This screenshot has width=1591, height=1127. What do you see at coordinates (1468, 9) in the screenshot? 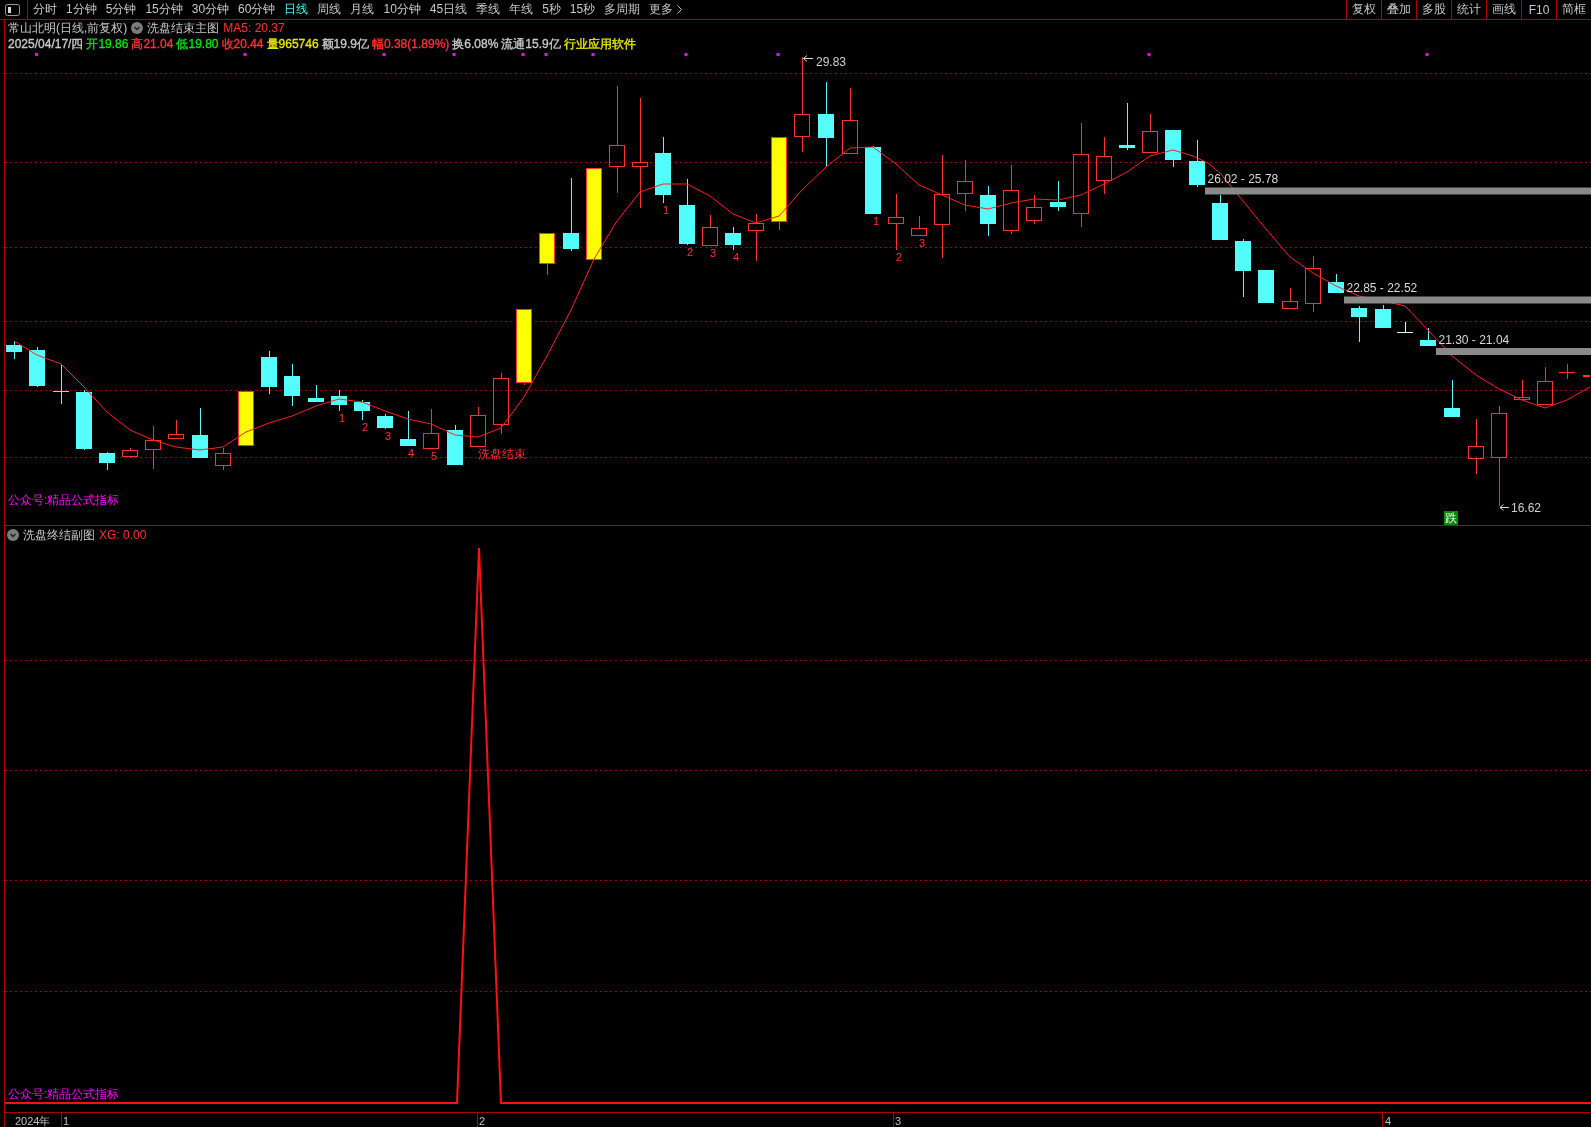
I see `toolbar-button: 统计` at bounding box center [1468, 9].